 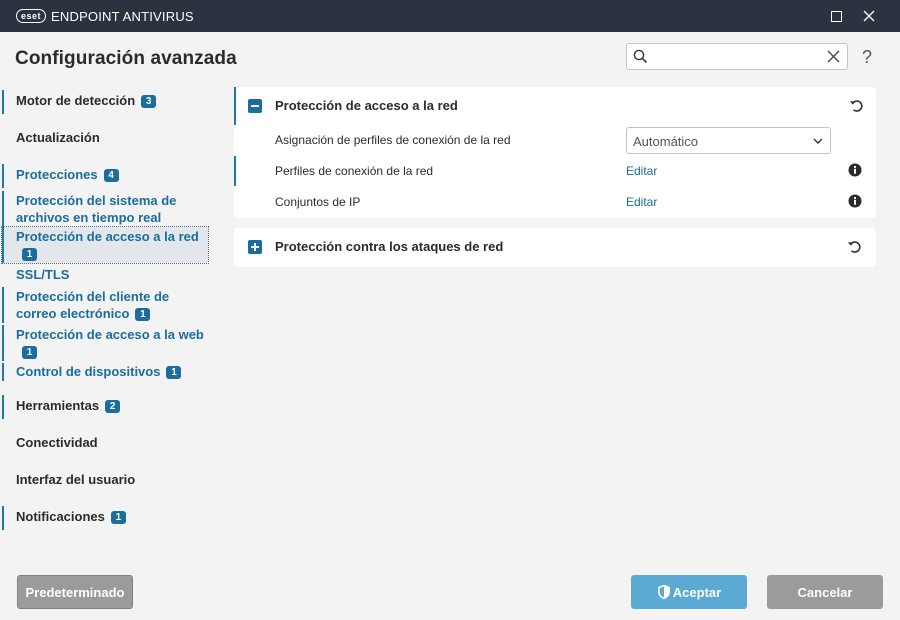 What do you see at coordinates (555, 106) in the screenshot?
I see `section-header: Protección de acceso a la red` at bounding box center [555, 106].